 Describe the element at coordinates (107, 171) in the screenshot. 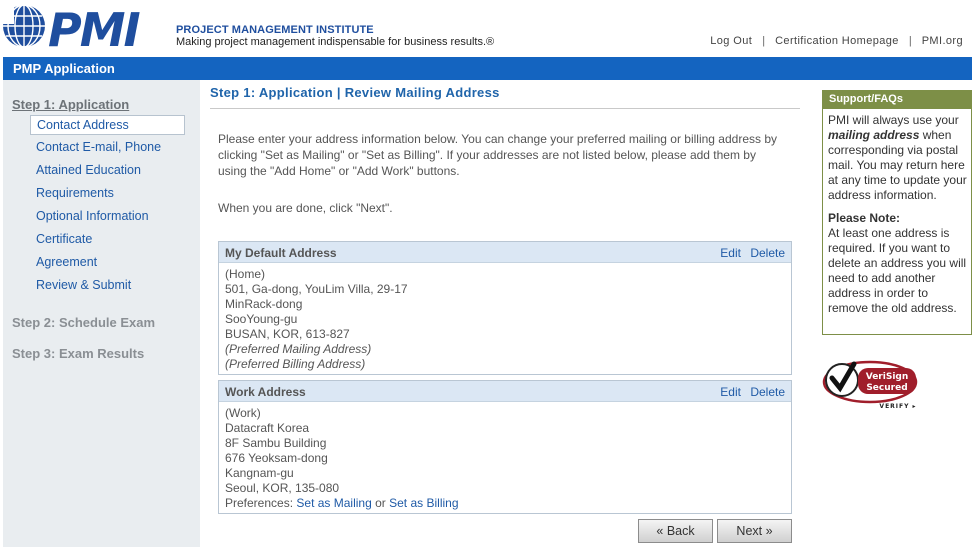

I see `nav-item-attained-education: Attained Education` at that location.